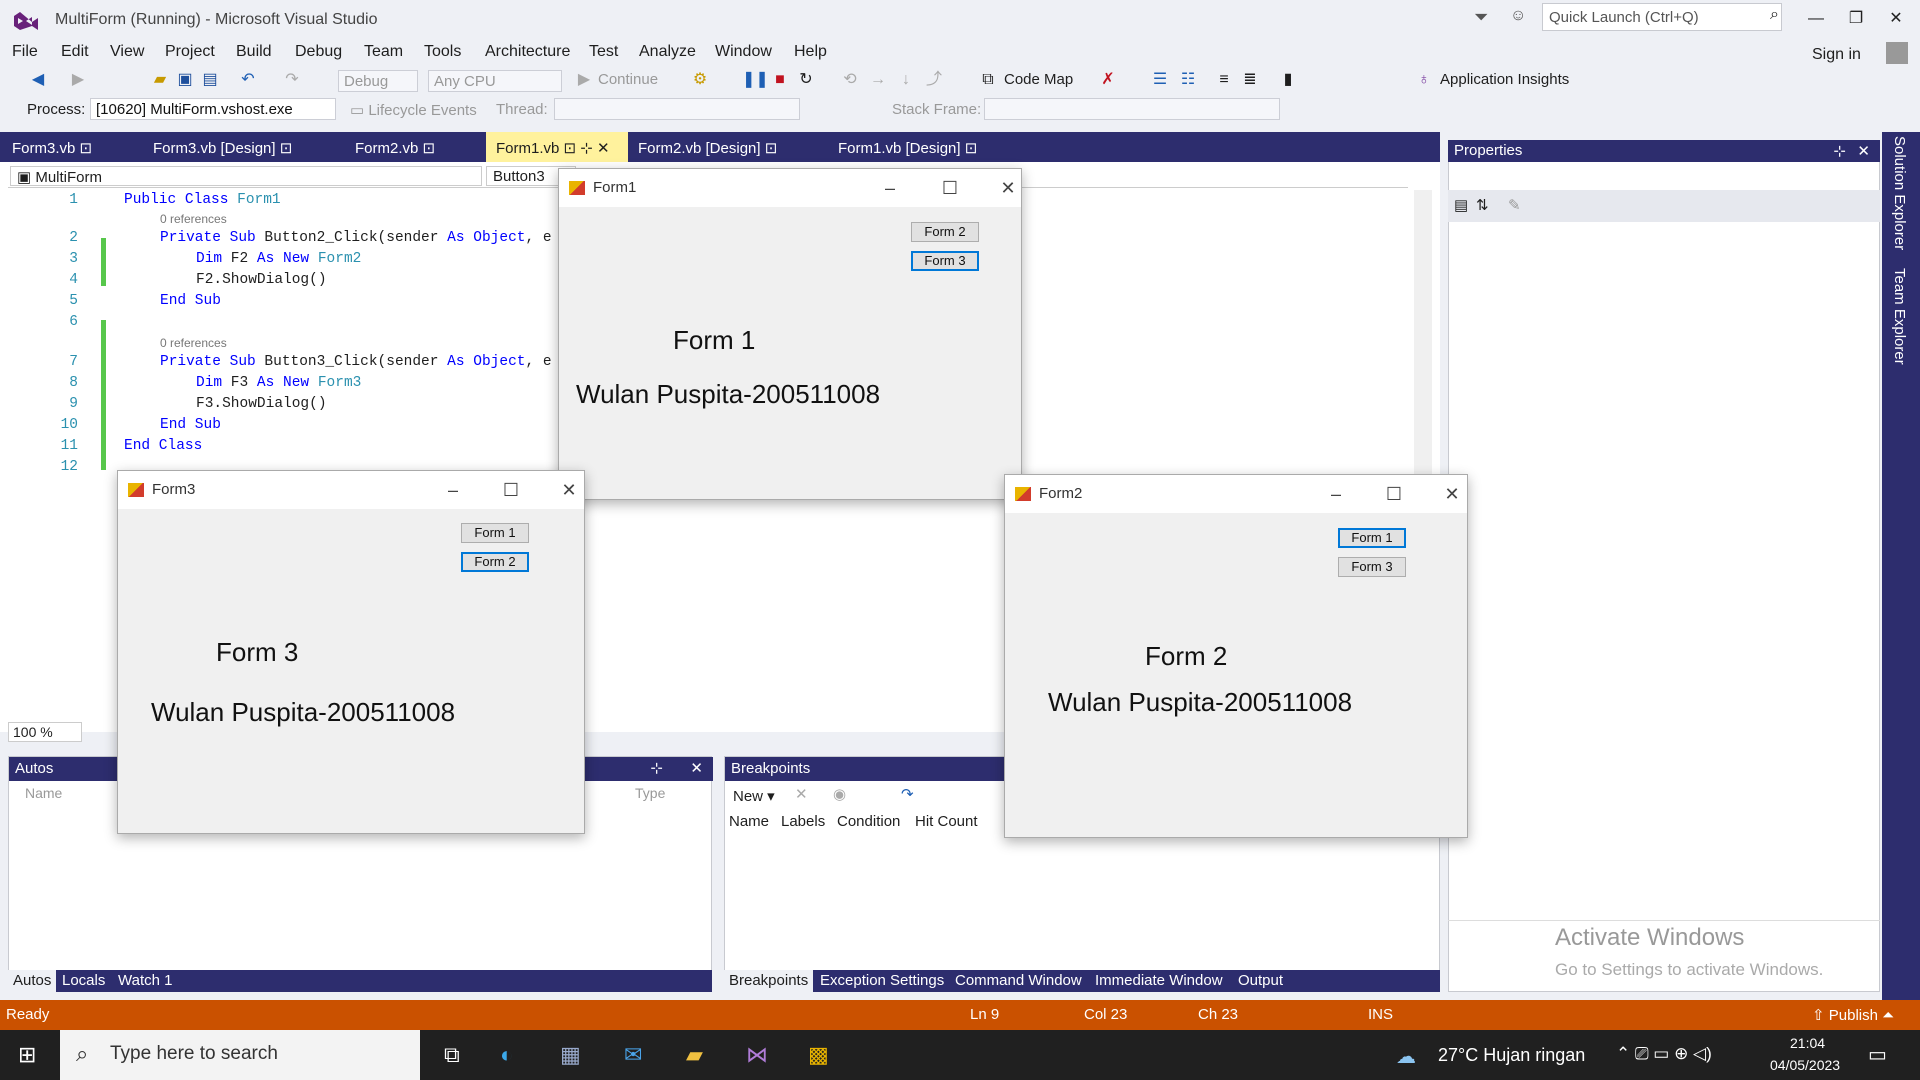 The image size is (1920, 1080). What do you see at coordinates (803, 821) in the screenshot?
I see `column-labels: Labels` at bounding box center [803, 821].